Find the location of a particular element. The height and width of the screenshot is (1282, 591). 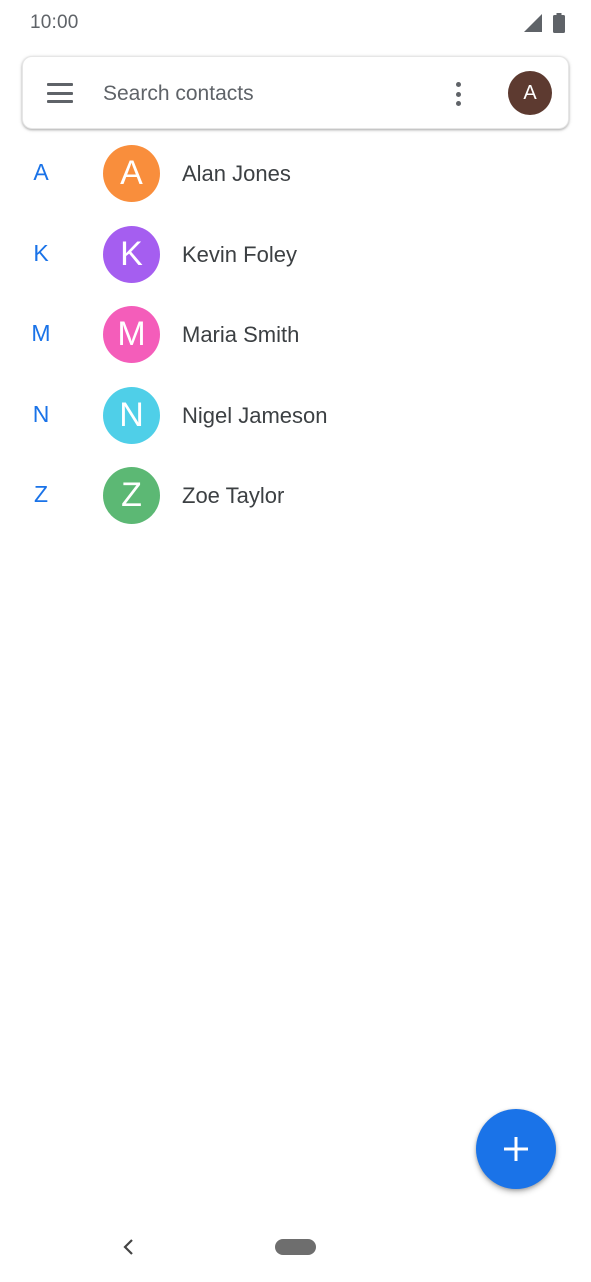

contact-avatar: A is located at coordinates (131, 173).